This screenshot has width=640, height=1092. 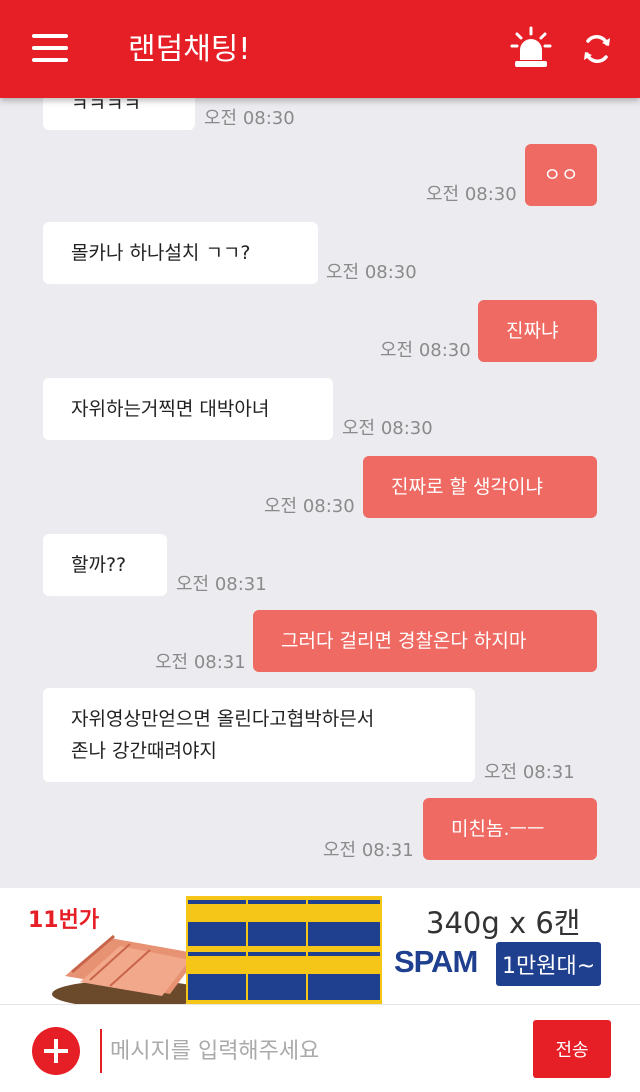 What do you see at coordinates (305, 1051) in the screenshot?
I see `message-input` at bounding box center [305, 1051].